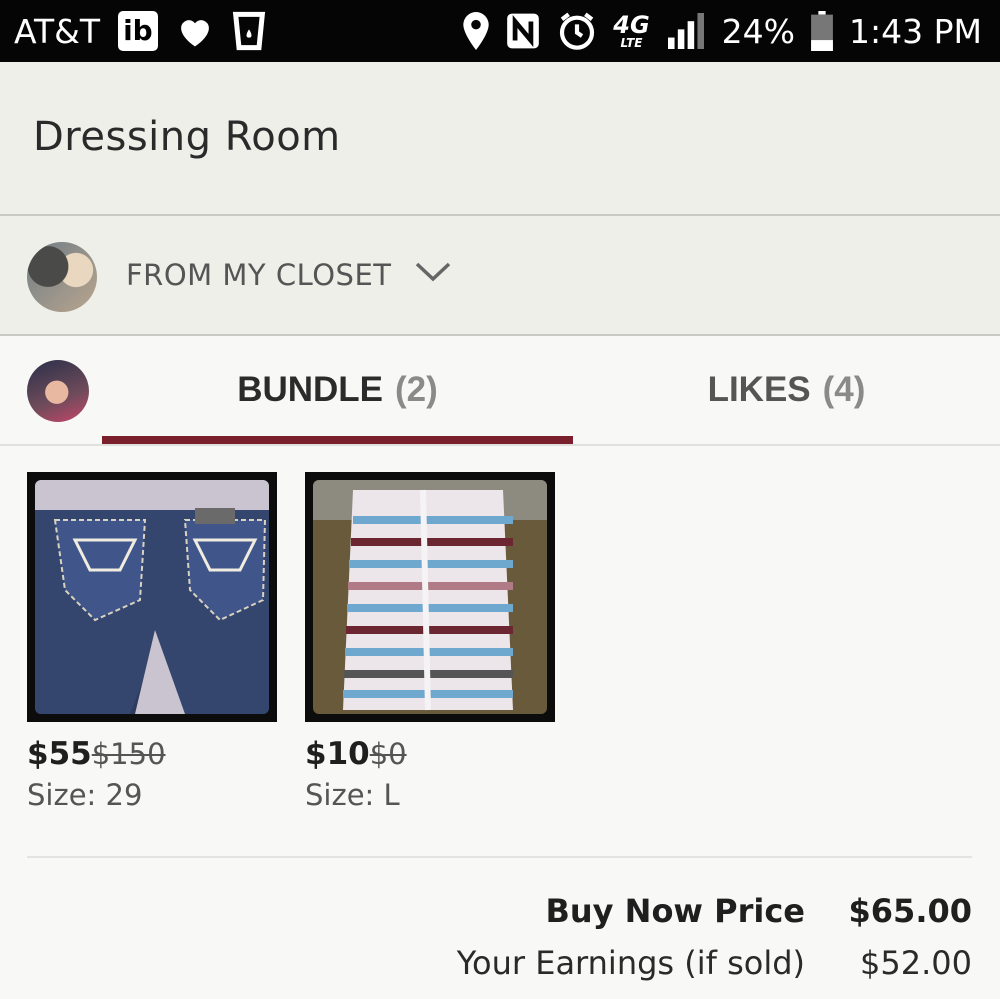 The image size is (1000, 999). Describe the element at coordinates (433, 274) in the screenshot. I see `chevron-down-icon` at that location.